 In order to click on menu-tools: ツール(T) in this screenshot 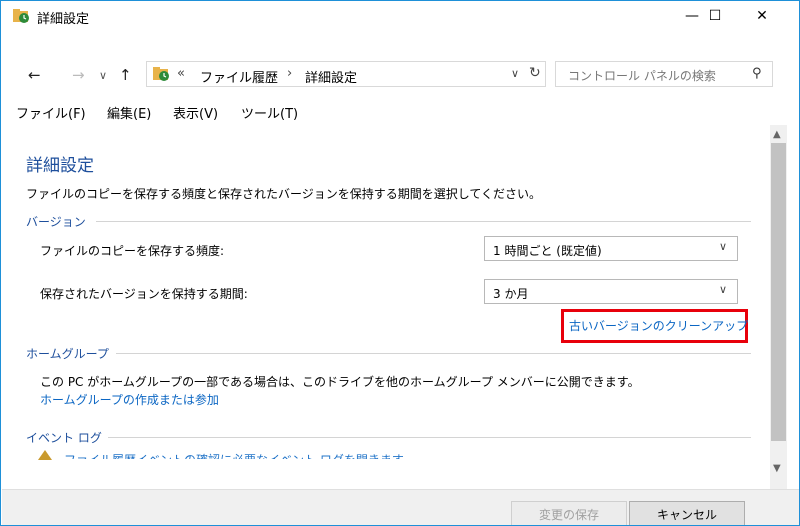, I will do `click(269, 112)`.